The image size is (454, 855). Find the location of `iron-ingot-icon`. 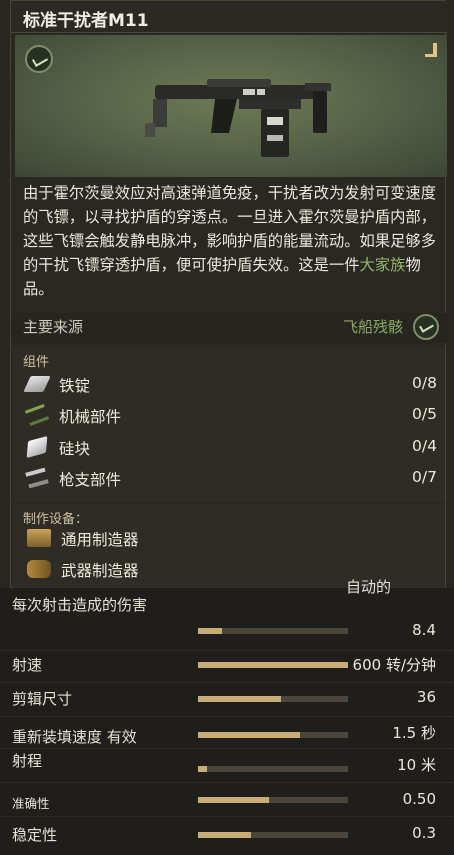

iron-ingot-icon is located at coordinates (37, 384).